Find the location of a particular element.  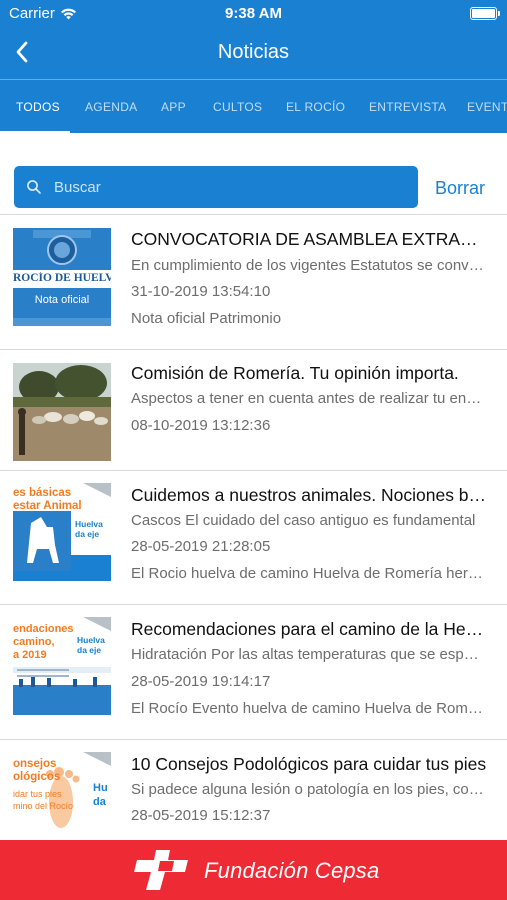

news-thumbnail: es básicas estar Animal Huelva da eje is located at coordinates (62, 532).